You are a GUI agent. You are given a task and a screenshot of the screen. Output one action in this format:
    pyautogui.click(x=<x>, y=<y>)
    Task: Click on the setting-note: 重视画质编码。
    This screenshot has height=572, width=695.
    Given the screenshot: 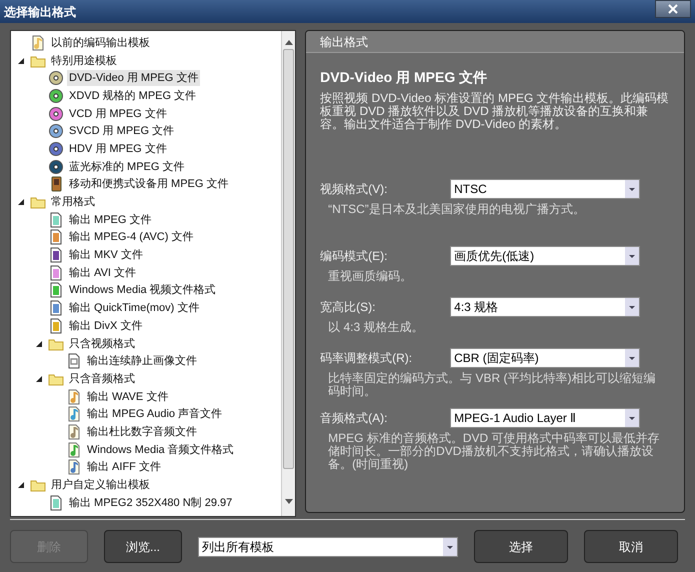 What is the action you would take?
    pyautogui.click(x=370, y=276)
    